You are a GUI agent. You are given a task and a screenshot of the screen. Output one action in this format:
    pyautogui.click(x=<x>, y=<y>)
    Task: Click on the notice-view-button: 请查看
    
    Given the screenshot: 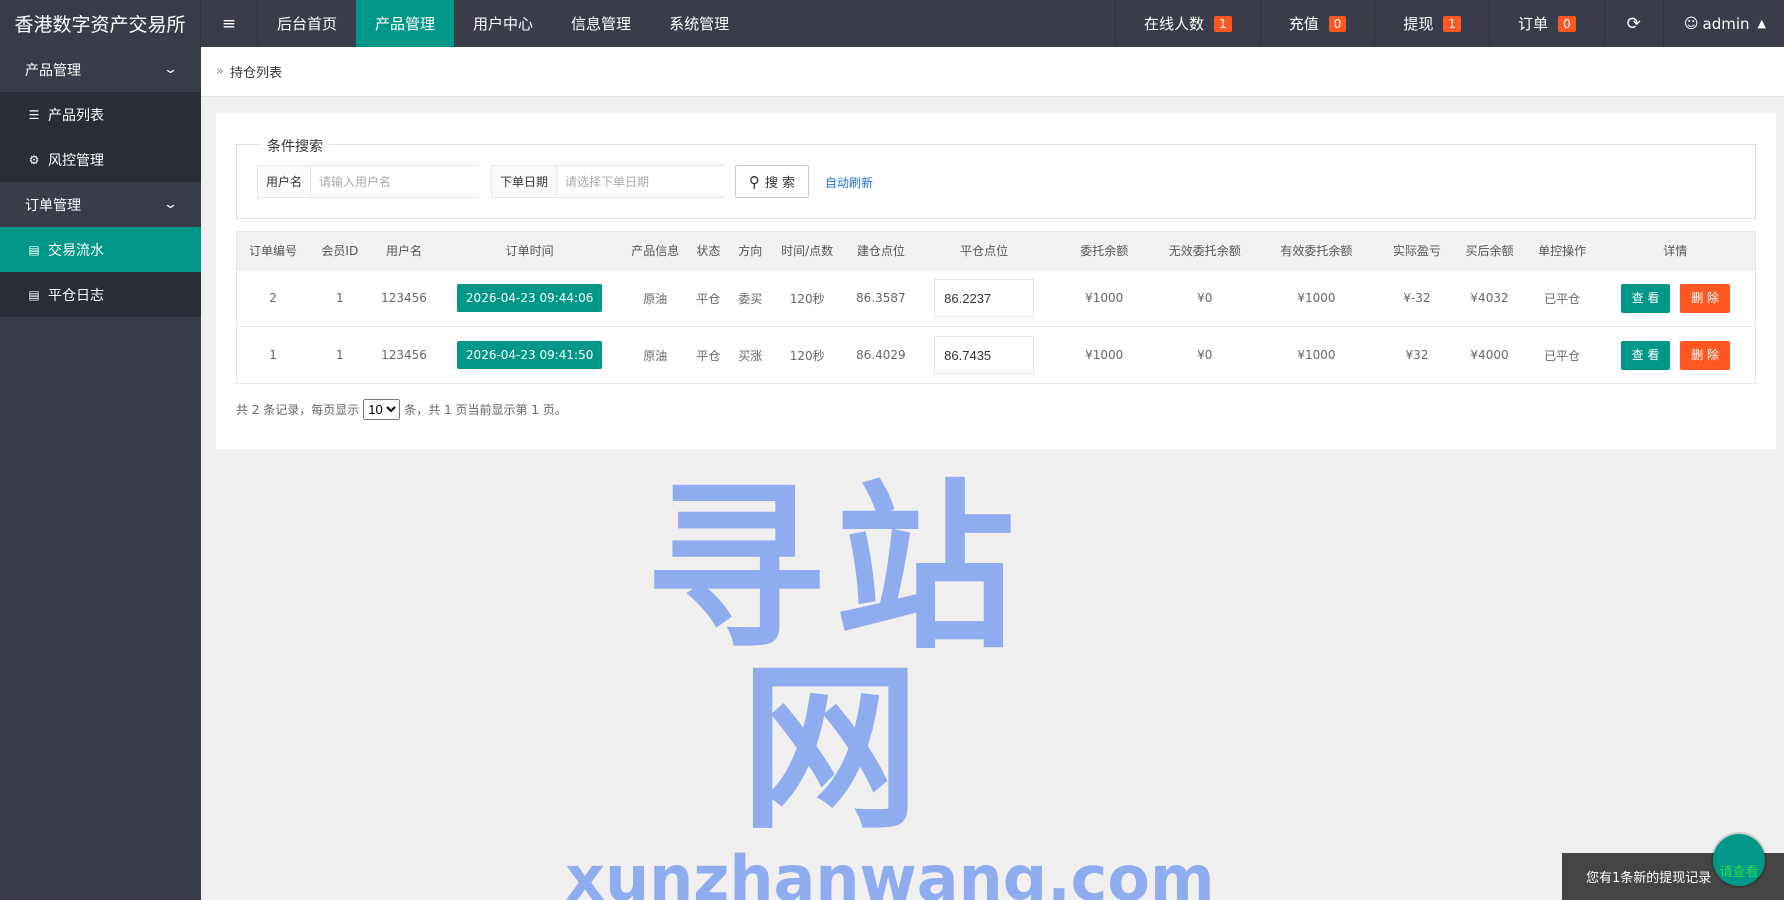 What is the action you would take?
    pyautogui.click(x=1739, y=860)
    